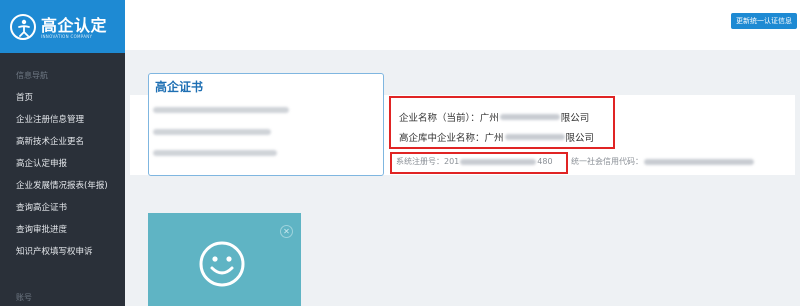 This screenshot has height=306, width=800. Describe the element at coordinates (32, 75) in the screenshot. I see `nav-section-label: 信息导航` at that location.